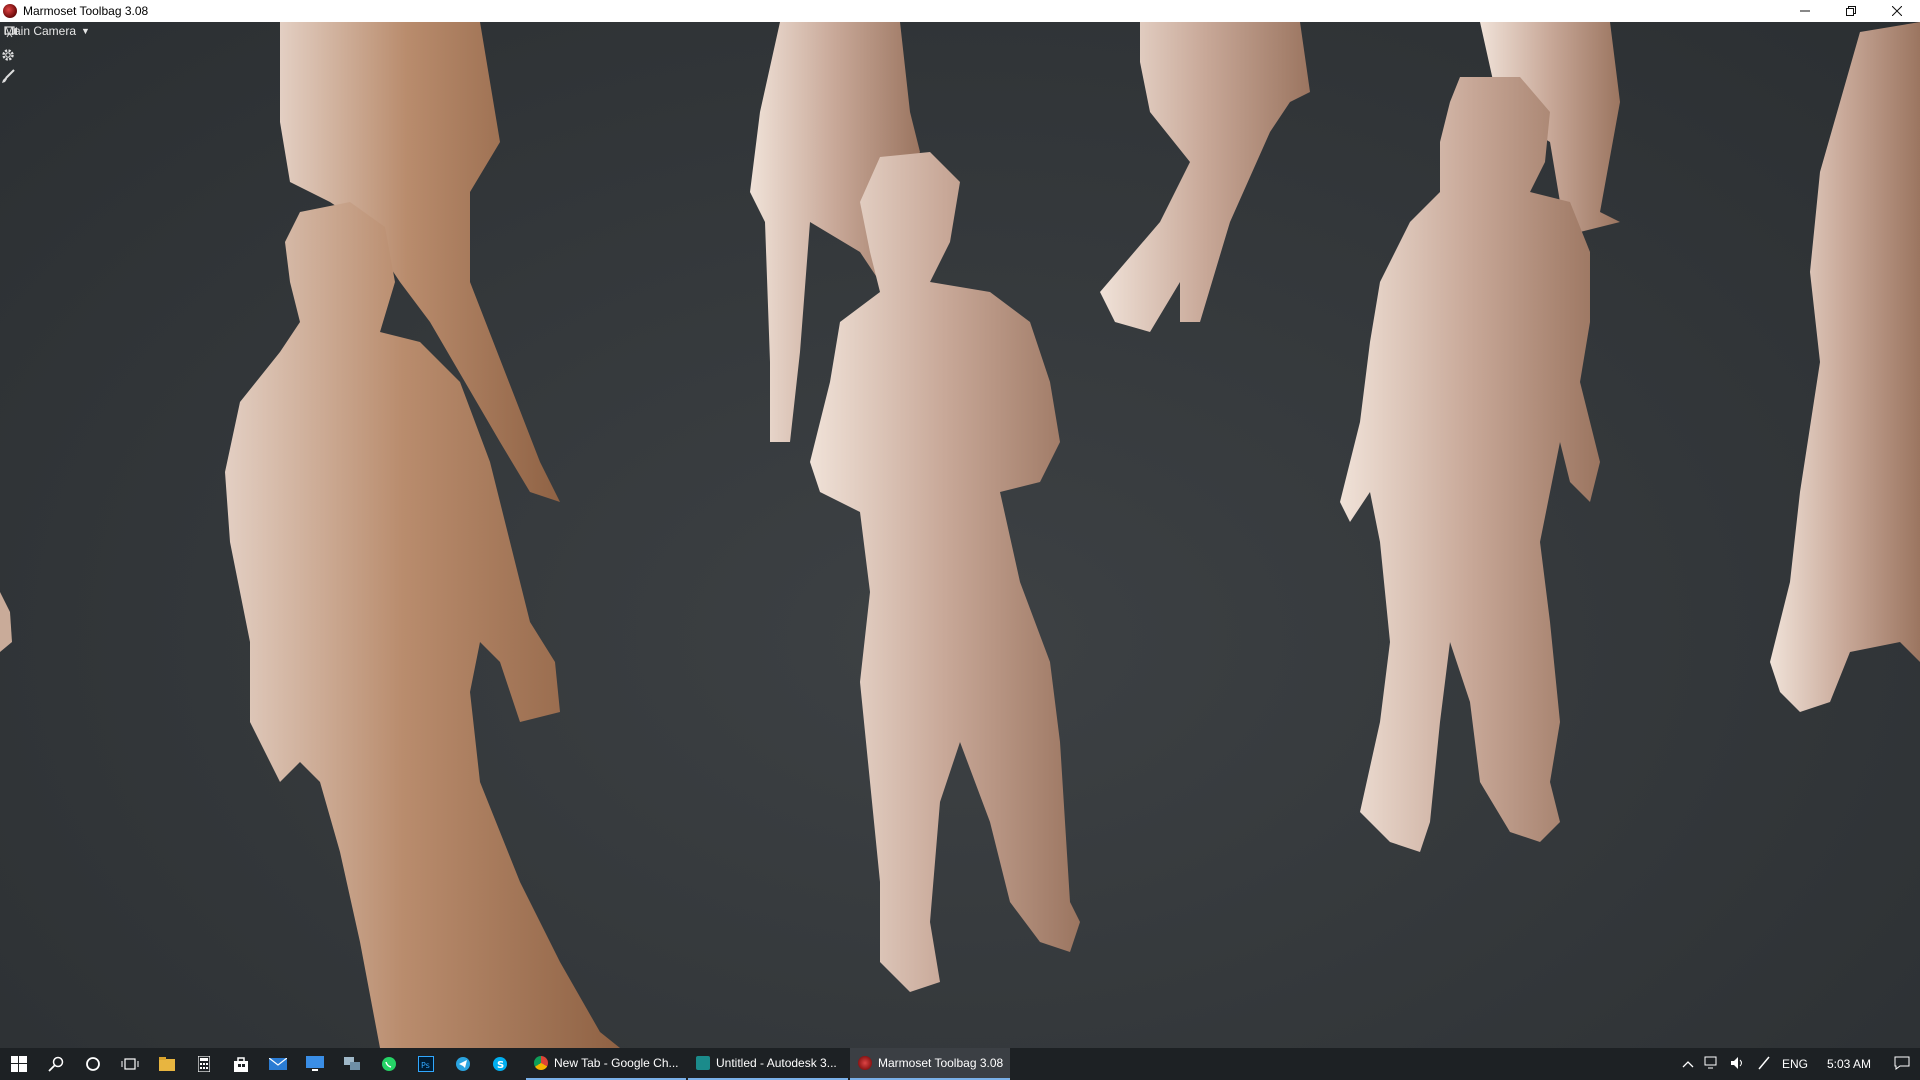  I want to click on system-tray: ENG 5:03 AM, so click(1798, 1064).